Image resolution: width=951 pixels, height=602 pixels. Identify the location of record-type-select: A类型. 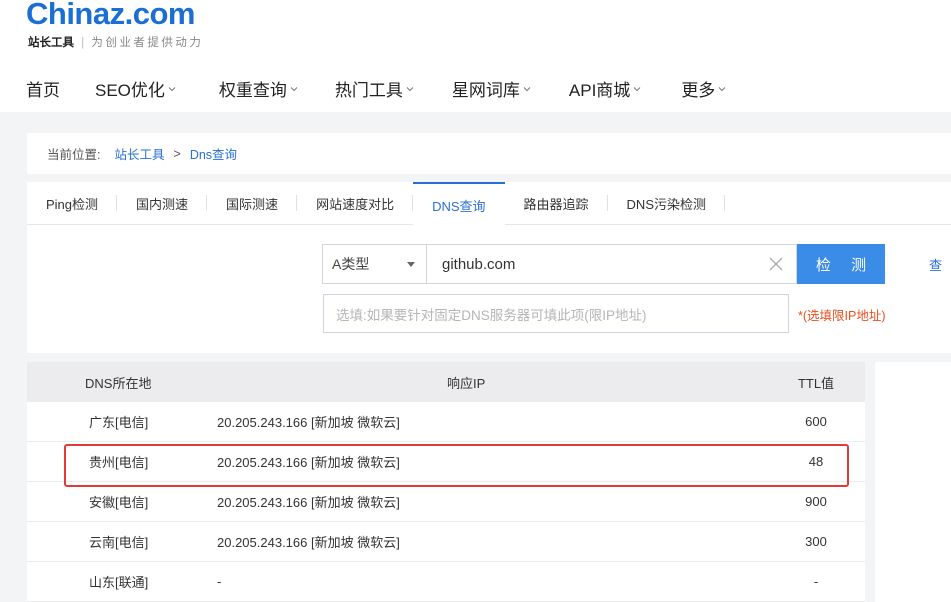
(374, 264).